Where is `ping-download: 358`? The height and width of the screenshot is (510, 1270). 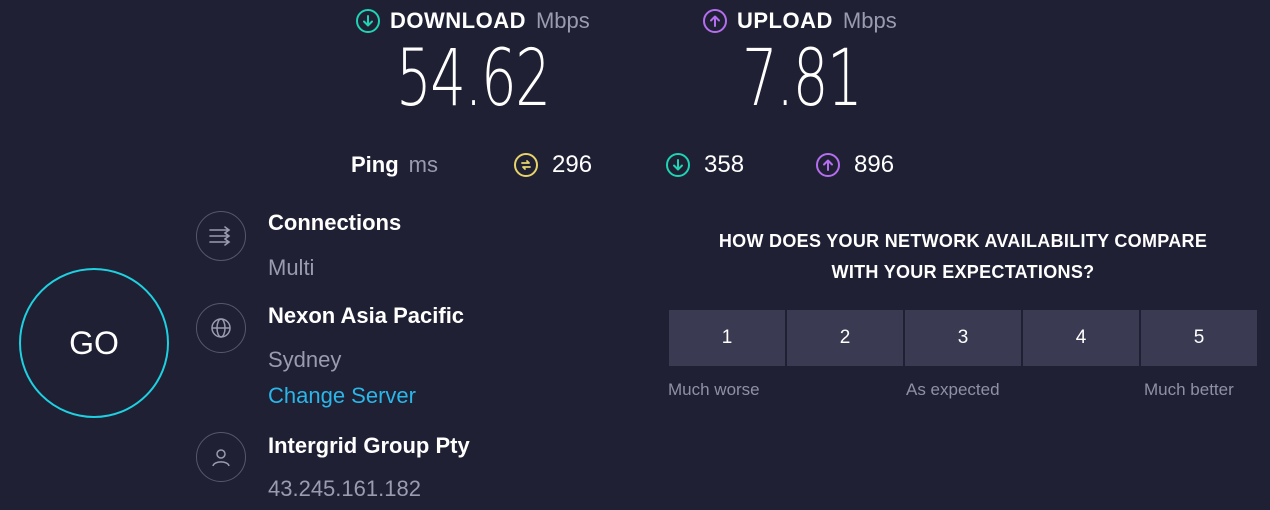
ping-download: 358 is located at coordinates (705, 165).